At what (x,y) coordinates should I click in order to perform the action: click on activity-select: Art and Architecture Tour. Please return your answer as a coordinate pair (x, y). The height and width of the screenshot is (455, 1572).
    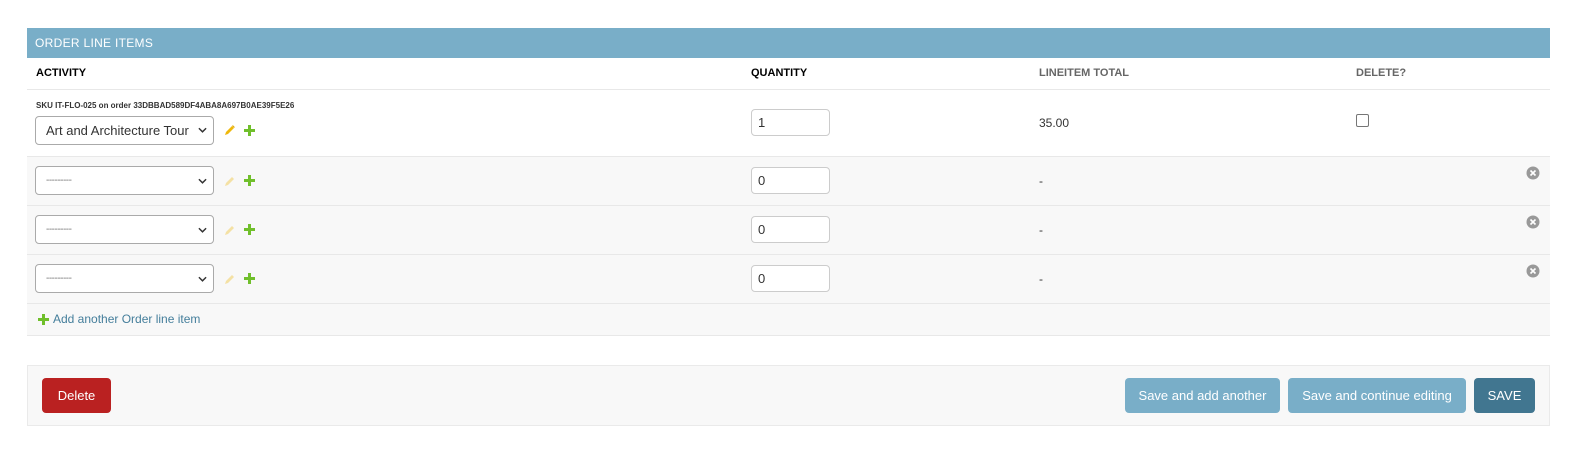
    Looking at the image, I should click on (124, 130).